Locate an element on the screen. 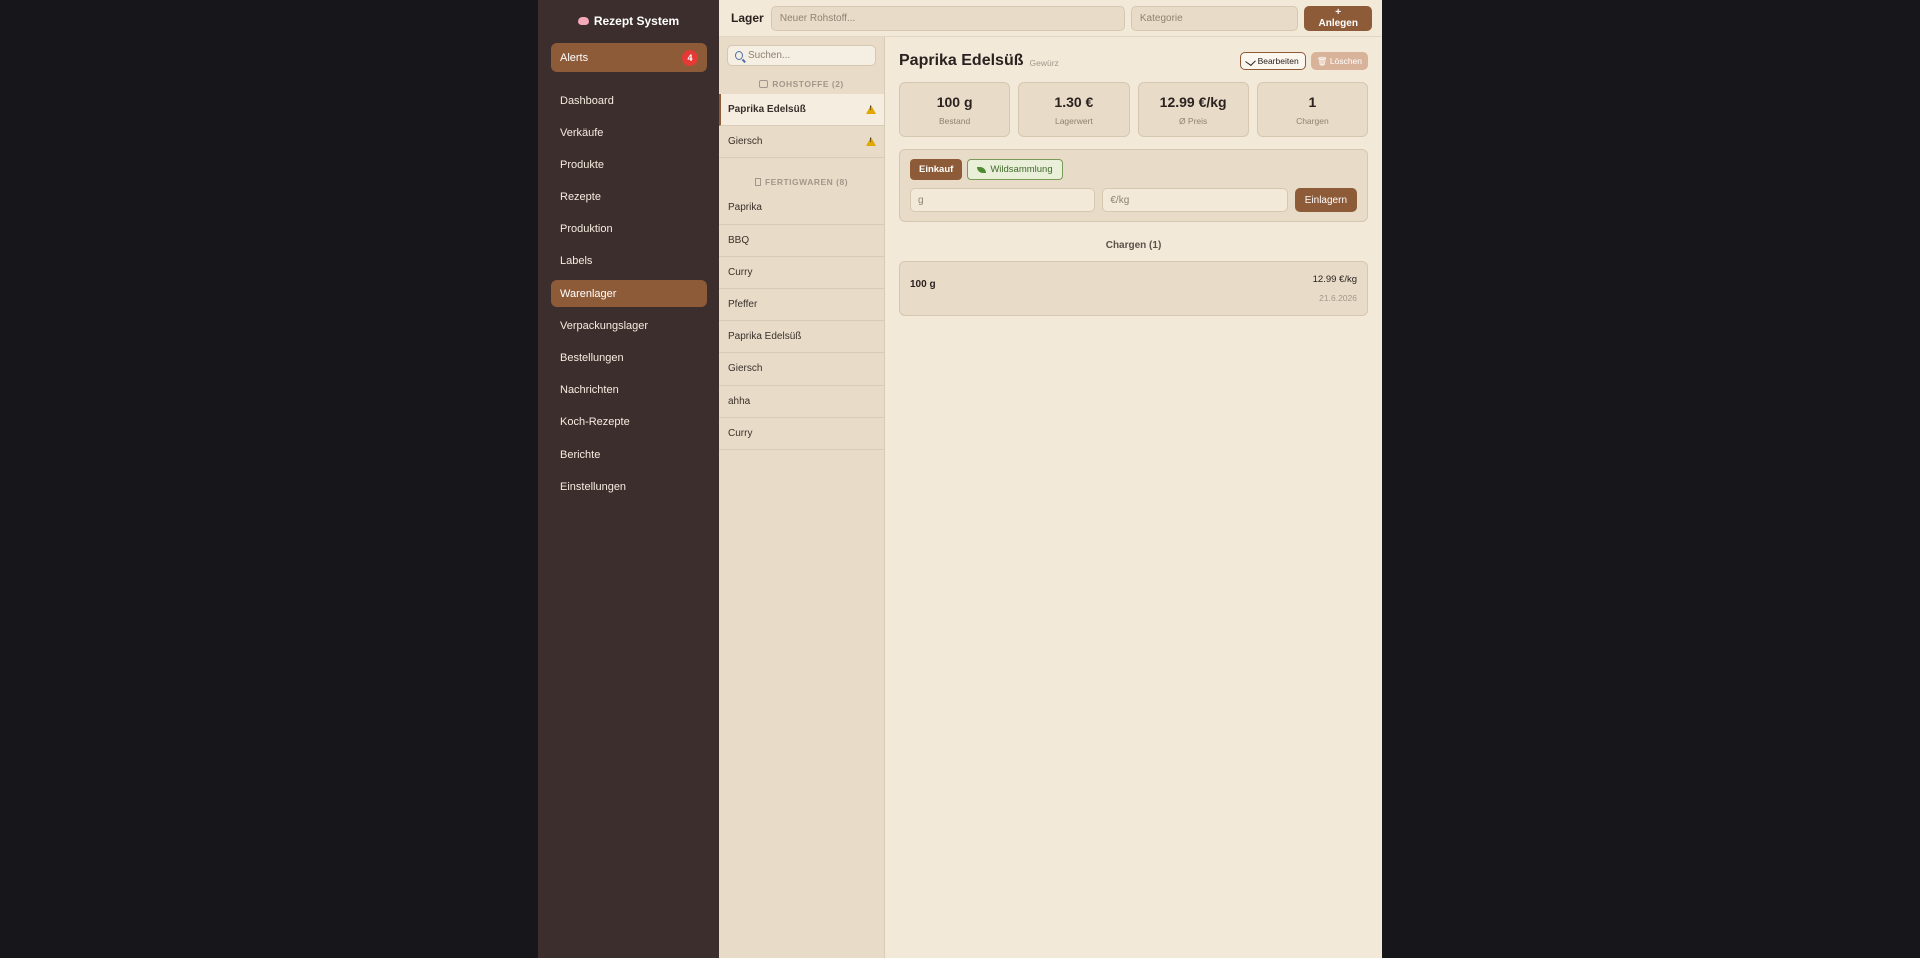  delete-button: 🗑 Löschen is located at coordinates (1339, 61).